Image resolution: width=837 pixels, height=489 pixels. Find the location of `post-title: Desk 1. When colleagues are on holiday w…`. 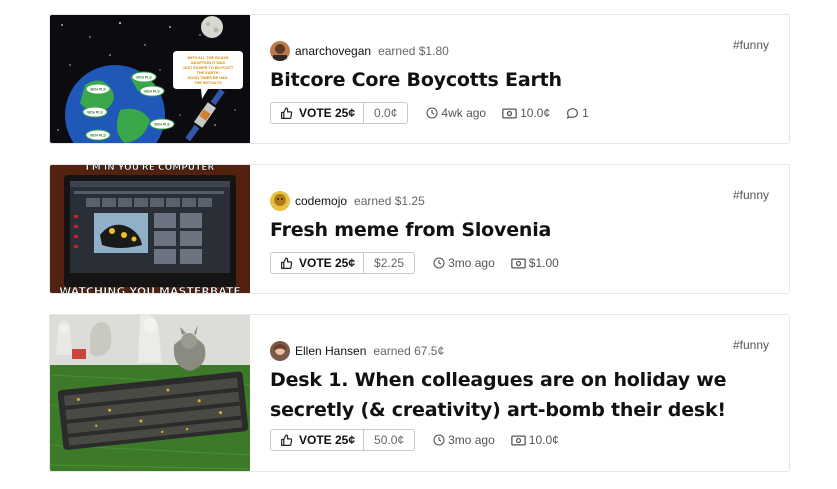

post-title: Desk 1. When colleagues are on holiday w… is located at coordinates (525, 395).